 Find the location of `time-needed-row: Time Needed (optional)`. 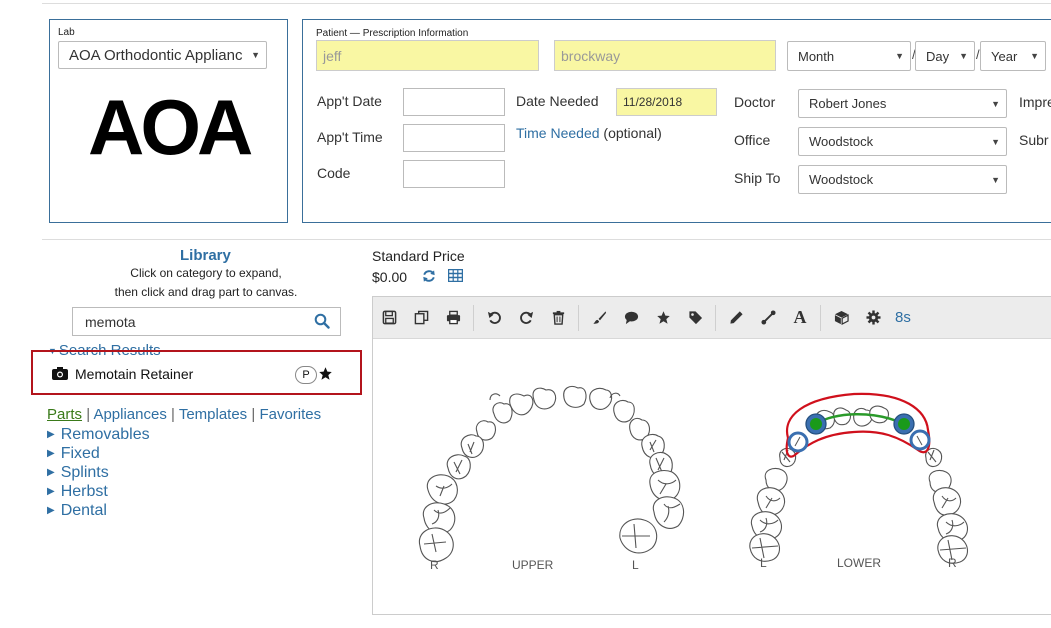

time-needed-row: Time Needed (optional) is located at coordinates (589, 133).